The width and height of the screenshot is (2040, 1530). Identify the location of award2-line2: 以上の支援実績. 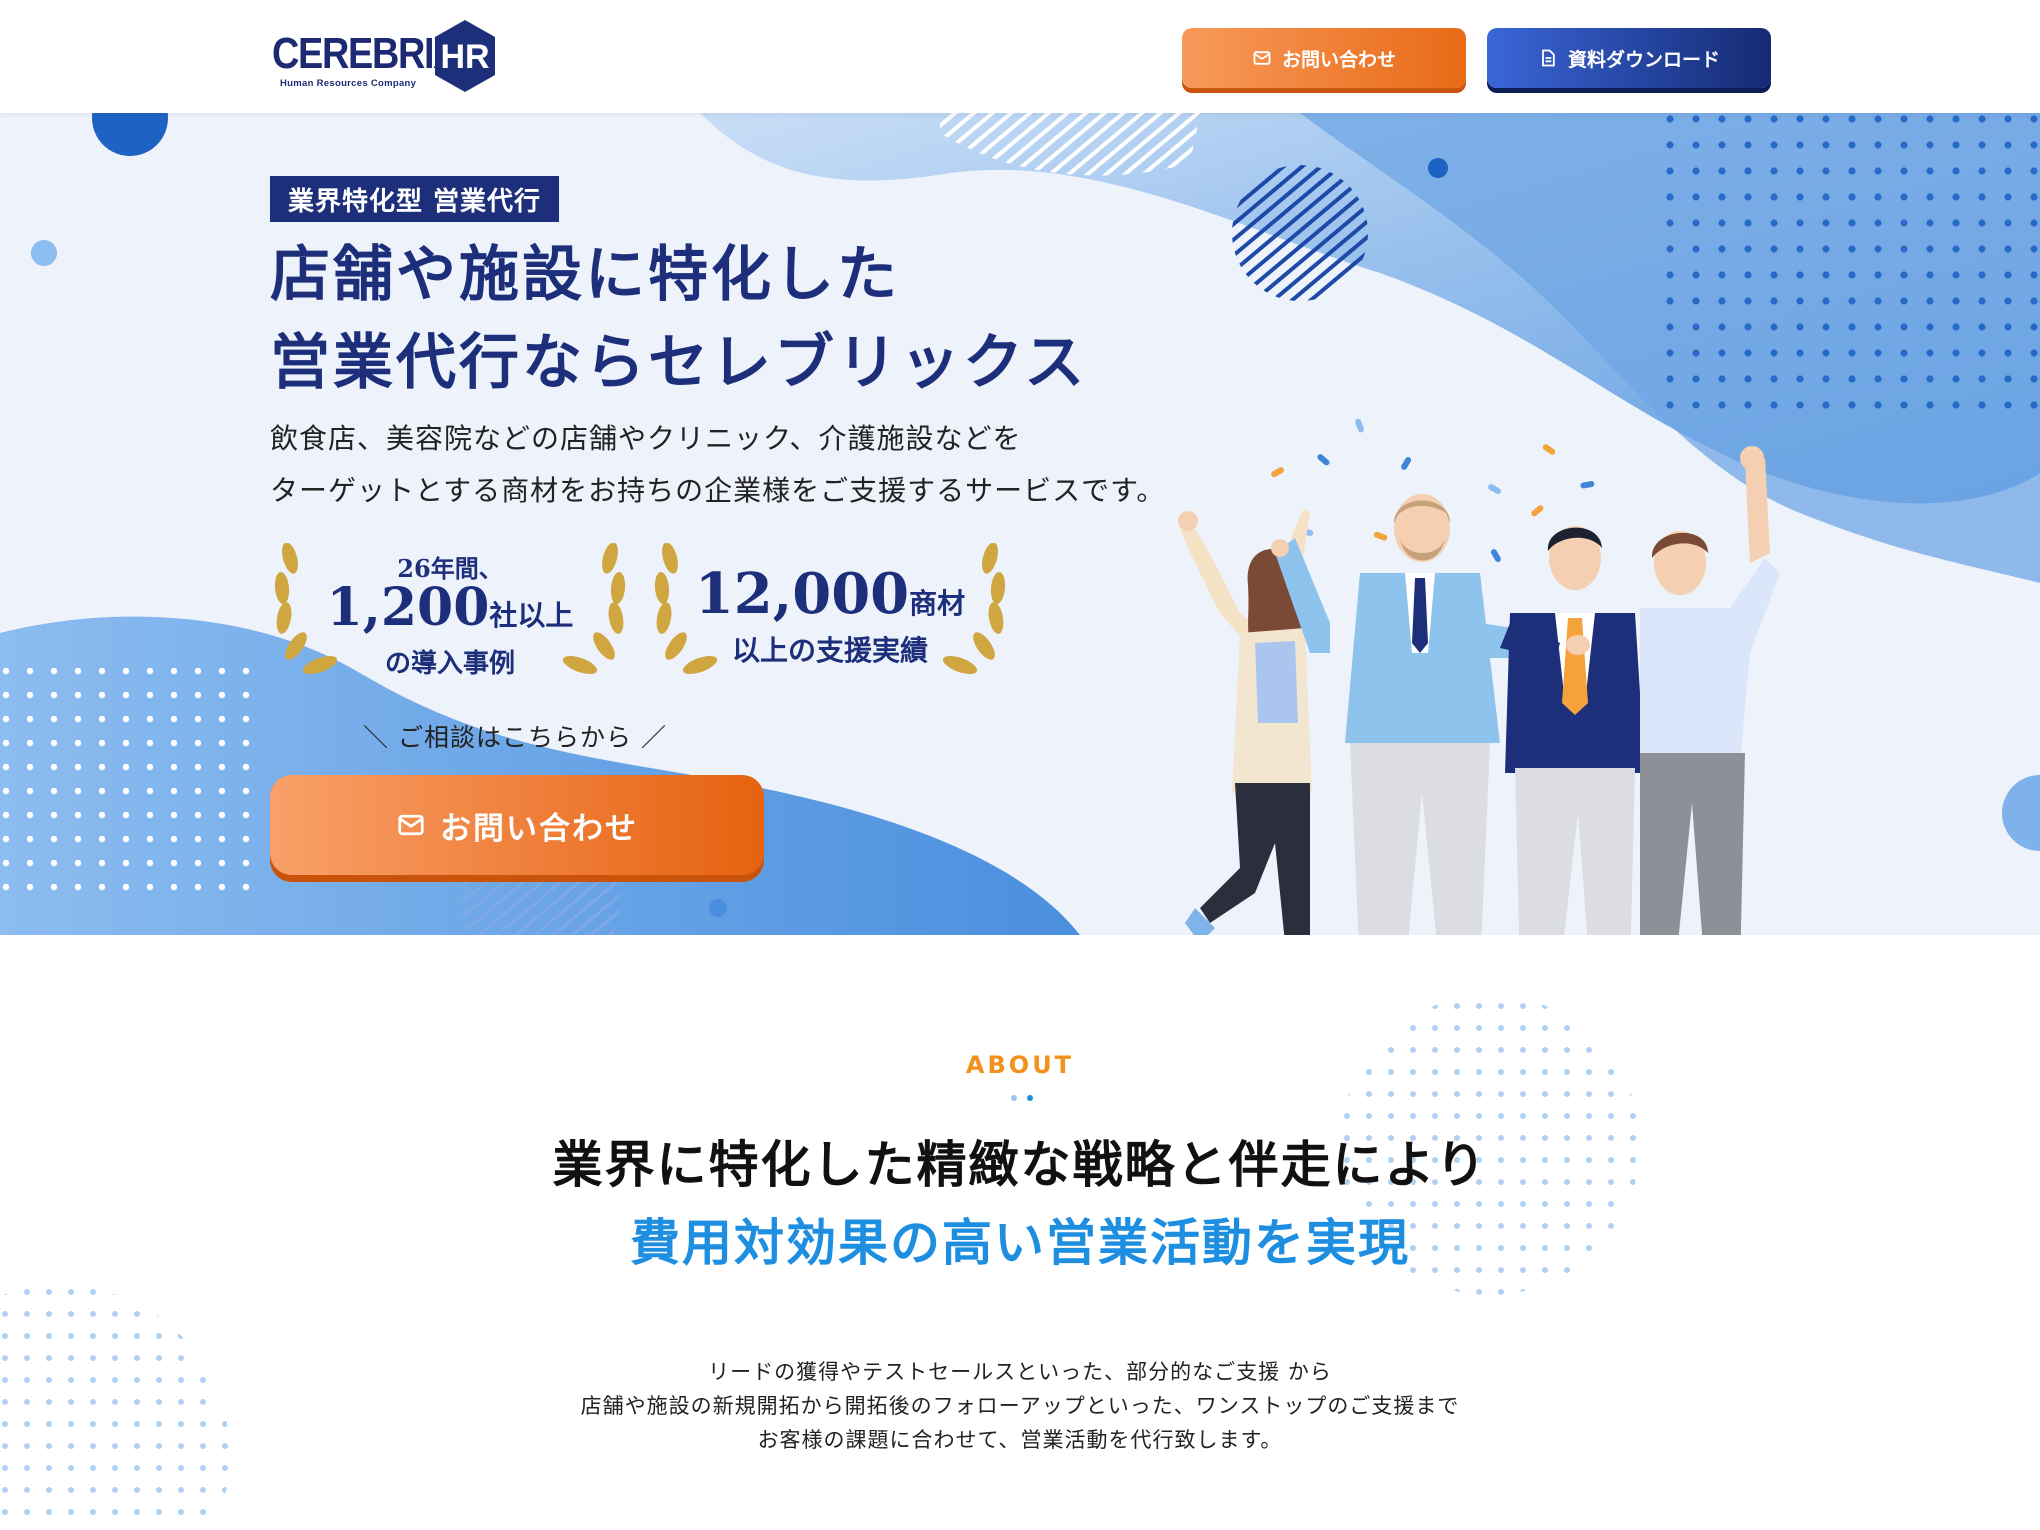
(829, 650).